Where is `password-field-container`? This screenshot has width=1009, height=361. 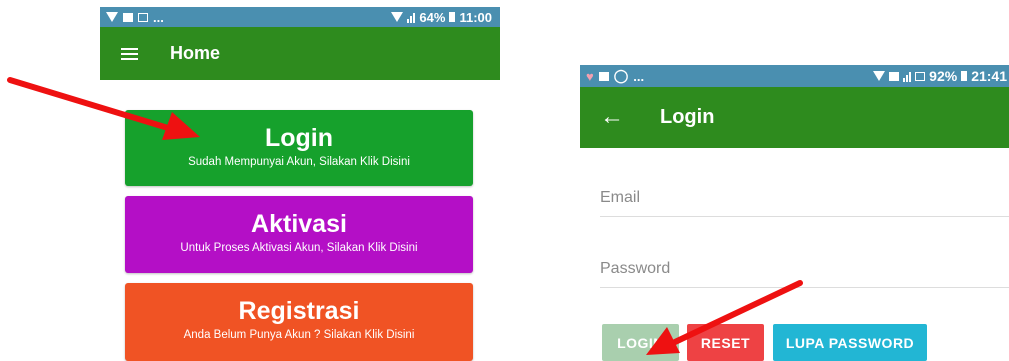
password-field-container is located at coordinates (804, 269).